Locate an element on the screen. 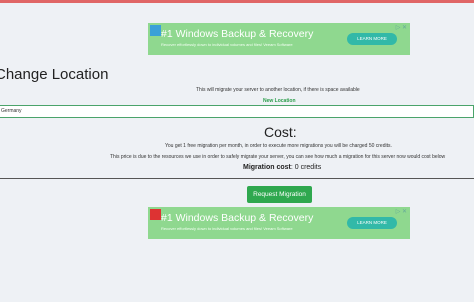 This screenshot has width=474, height=302. migration-cost: Migration cost: 0 credits is located at coordinates (282, 167).